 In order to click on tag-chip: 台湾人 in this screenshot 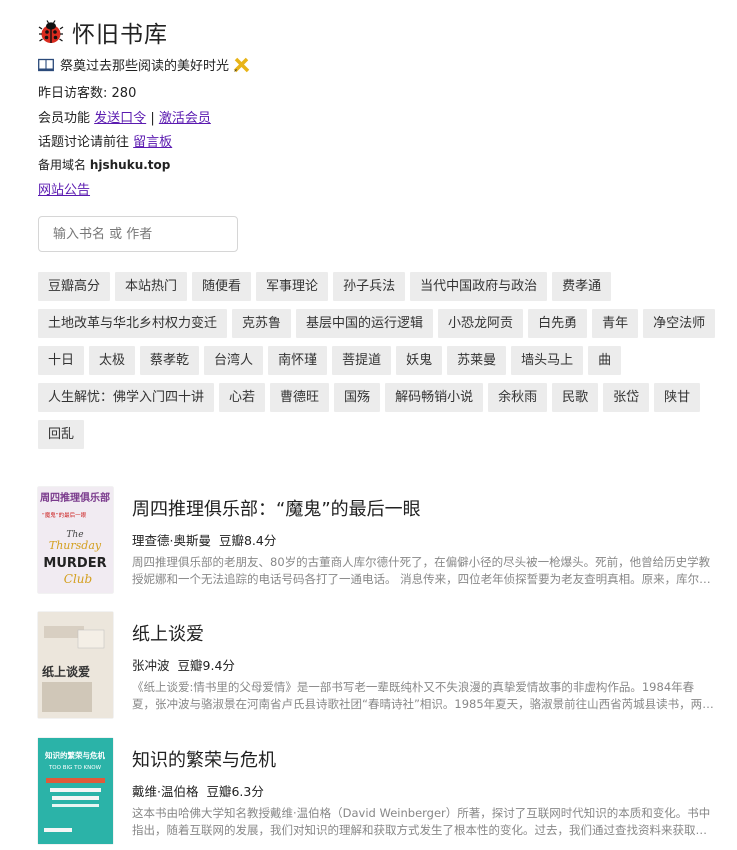, I will do `click(234, 360)`.